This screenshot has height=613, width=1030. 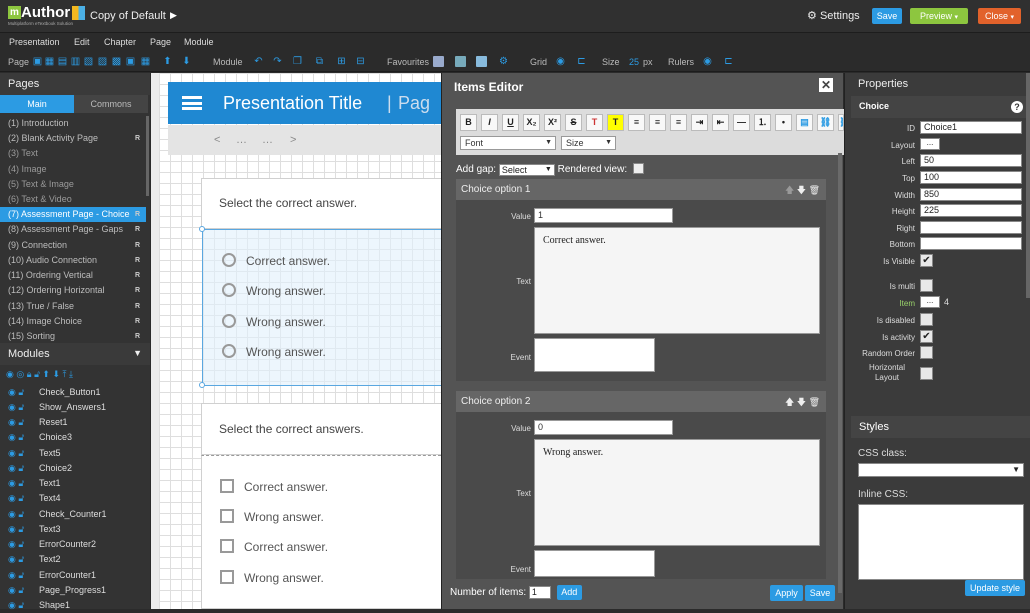 What do you see at coordinates (75, 392) in the screenshot?
I see `module-item: ◉ 🔓︎ Check_Button1` at bounding box center [75, 392].